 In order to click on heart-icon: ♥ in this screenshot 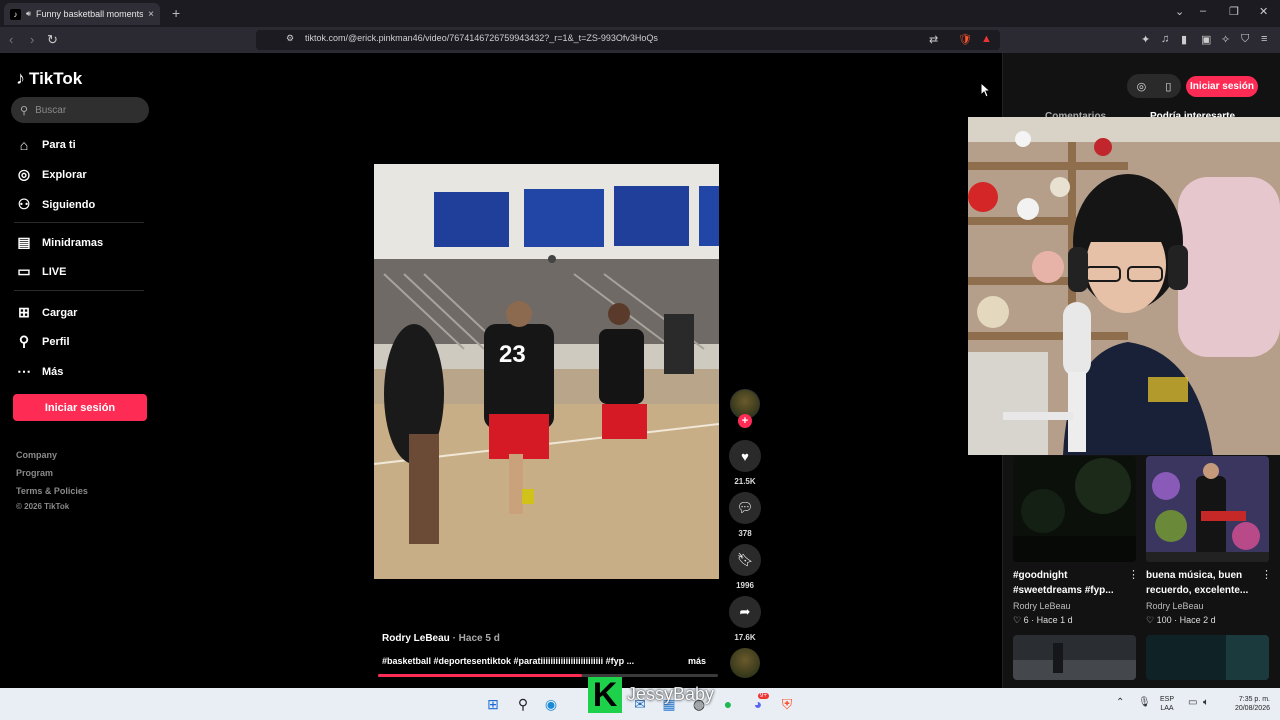, I will do `click(745, 456)`.